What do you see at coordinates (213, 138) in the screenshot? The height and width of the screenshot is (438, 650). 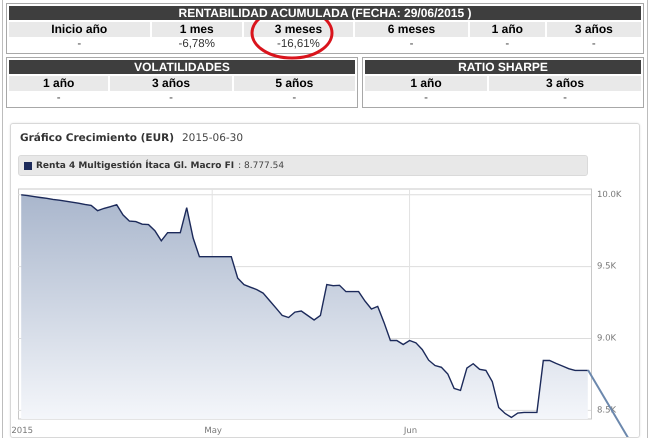 I see `chart-date: 2015-06-30` at bounding box center [213, 138].